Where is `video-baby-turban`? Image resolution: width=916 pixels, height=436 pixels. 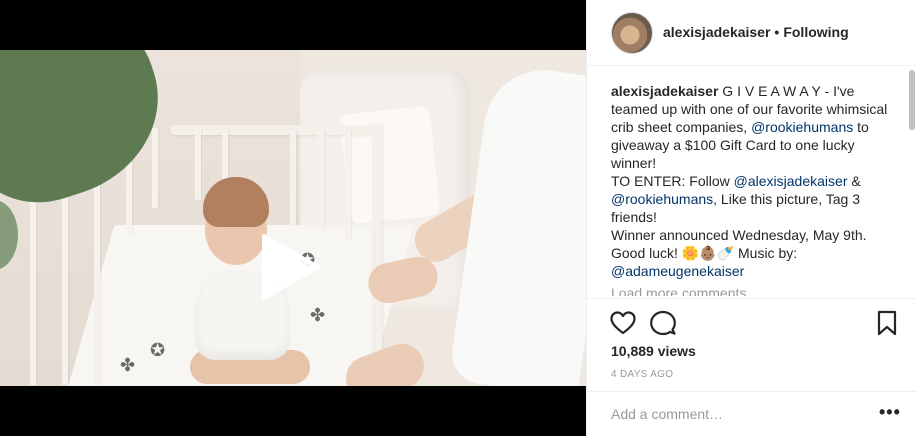
video-baby-turban is located at coordinates (236, 202).